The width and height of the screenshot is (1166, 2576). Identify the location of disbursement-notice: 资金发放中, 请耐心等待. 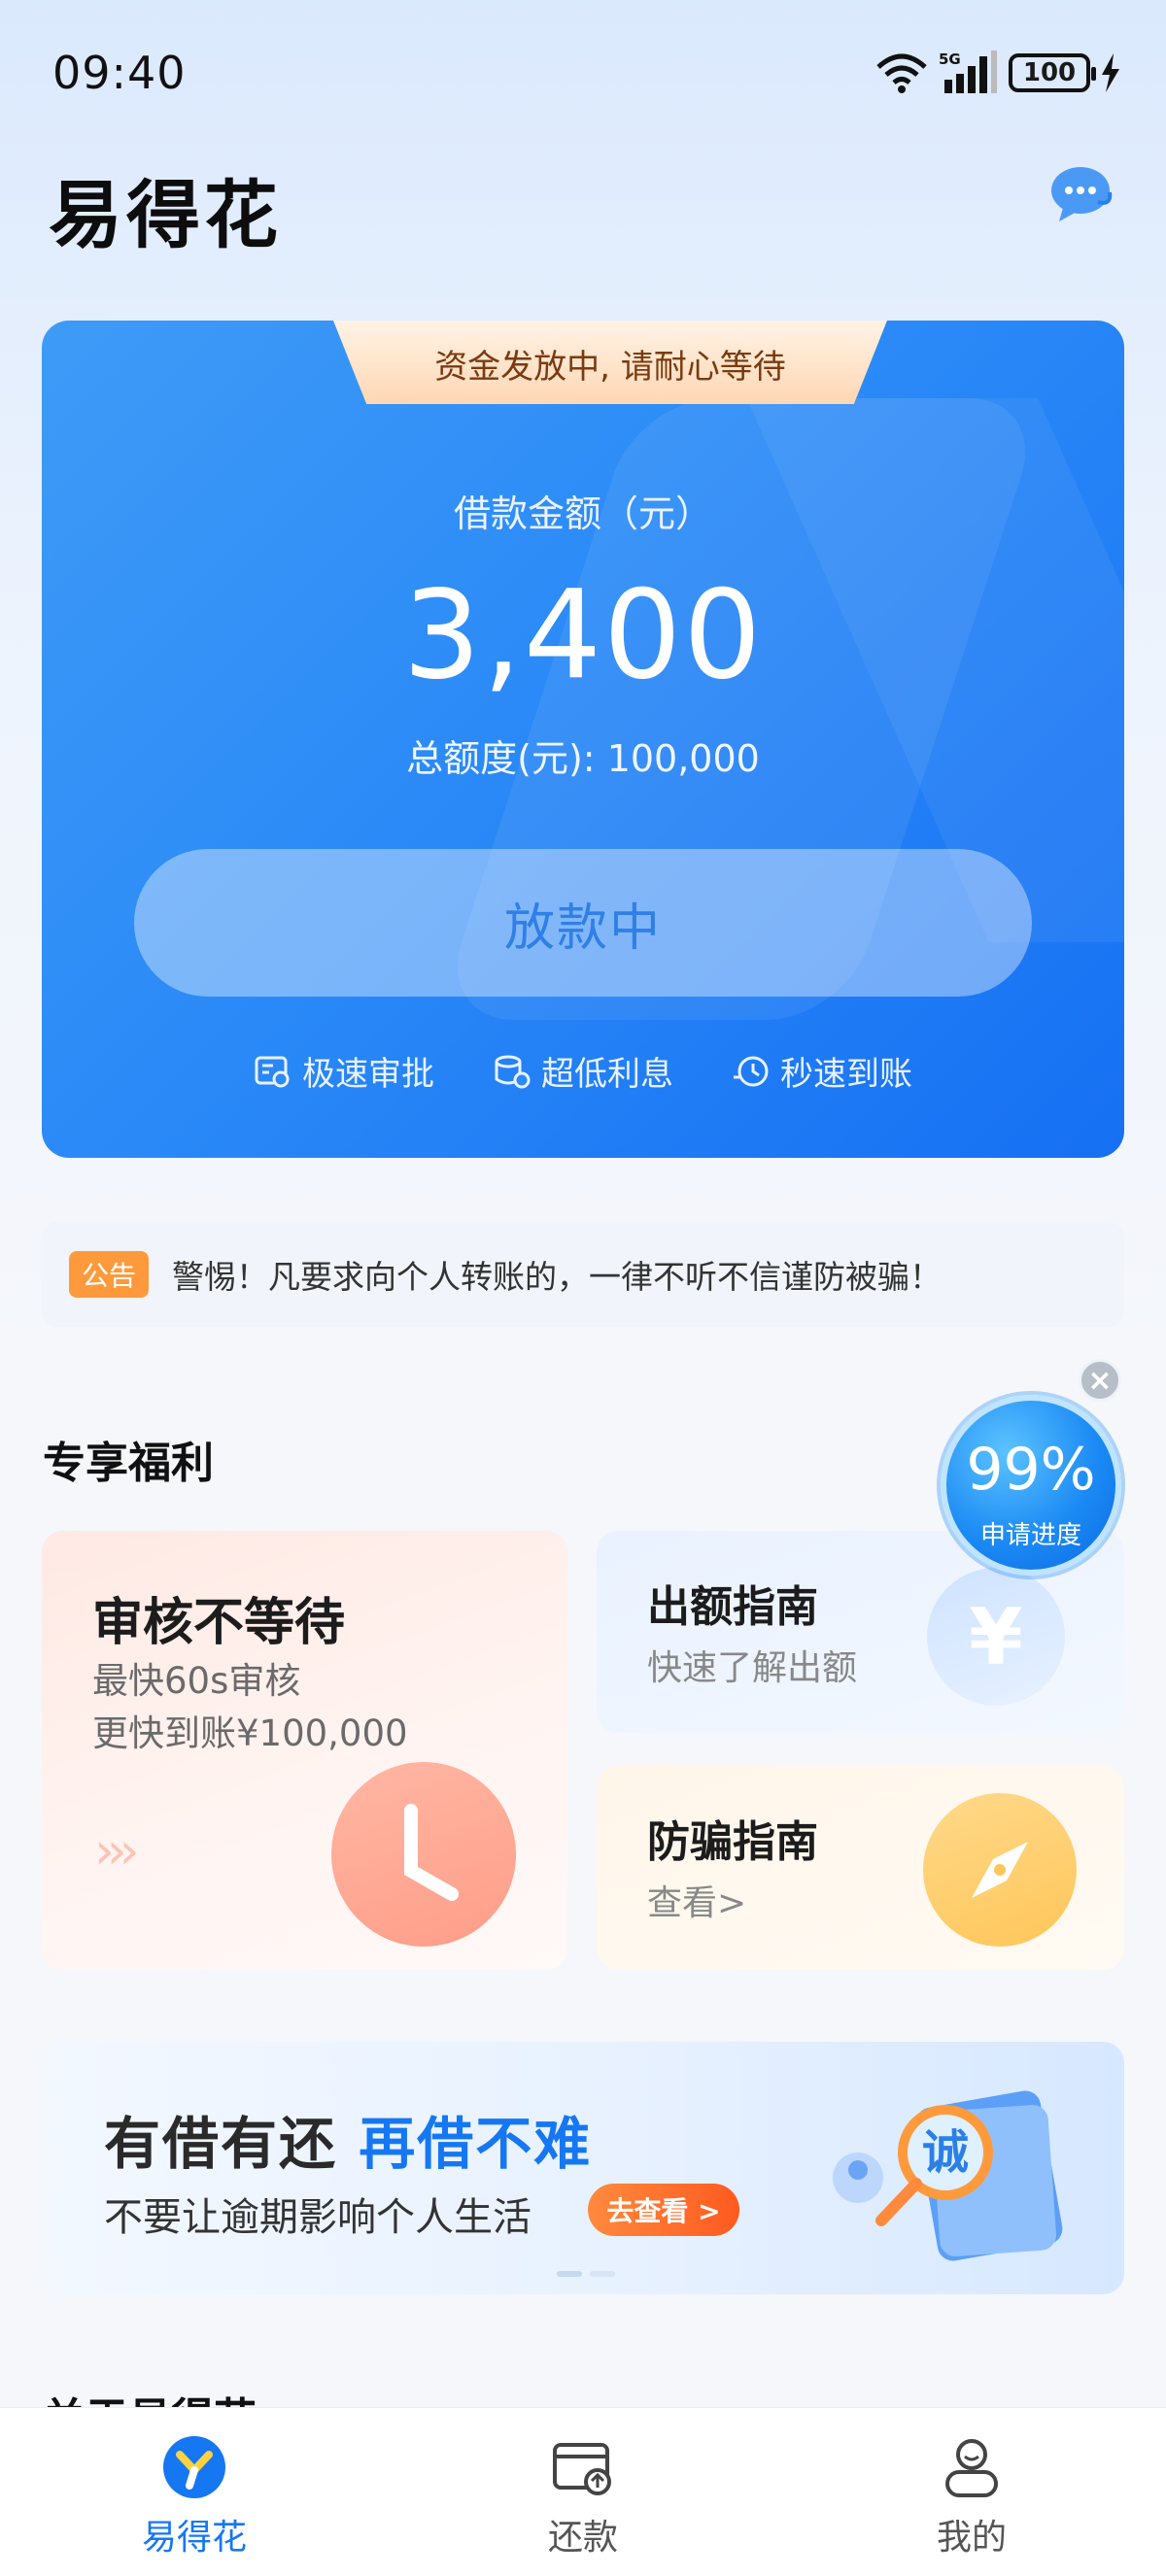
(610, 362).